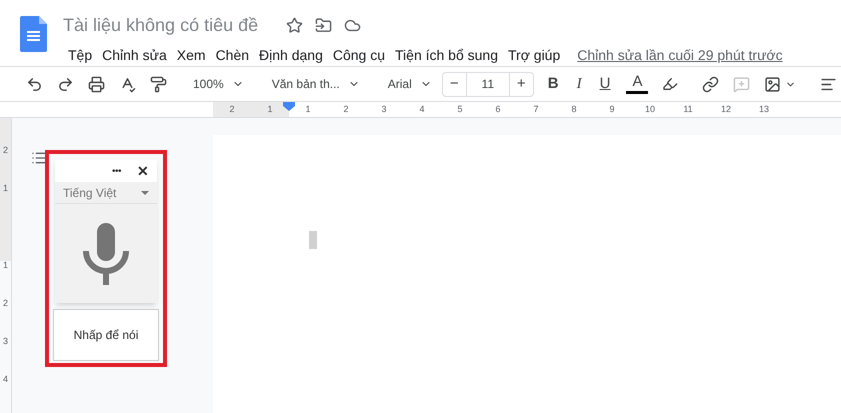 This screenshot has height=413, width=841. Describe the element at coordinates (688, 109) in the screenshot. I see `ruler-number: 11` at that location.